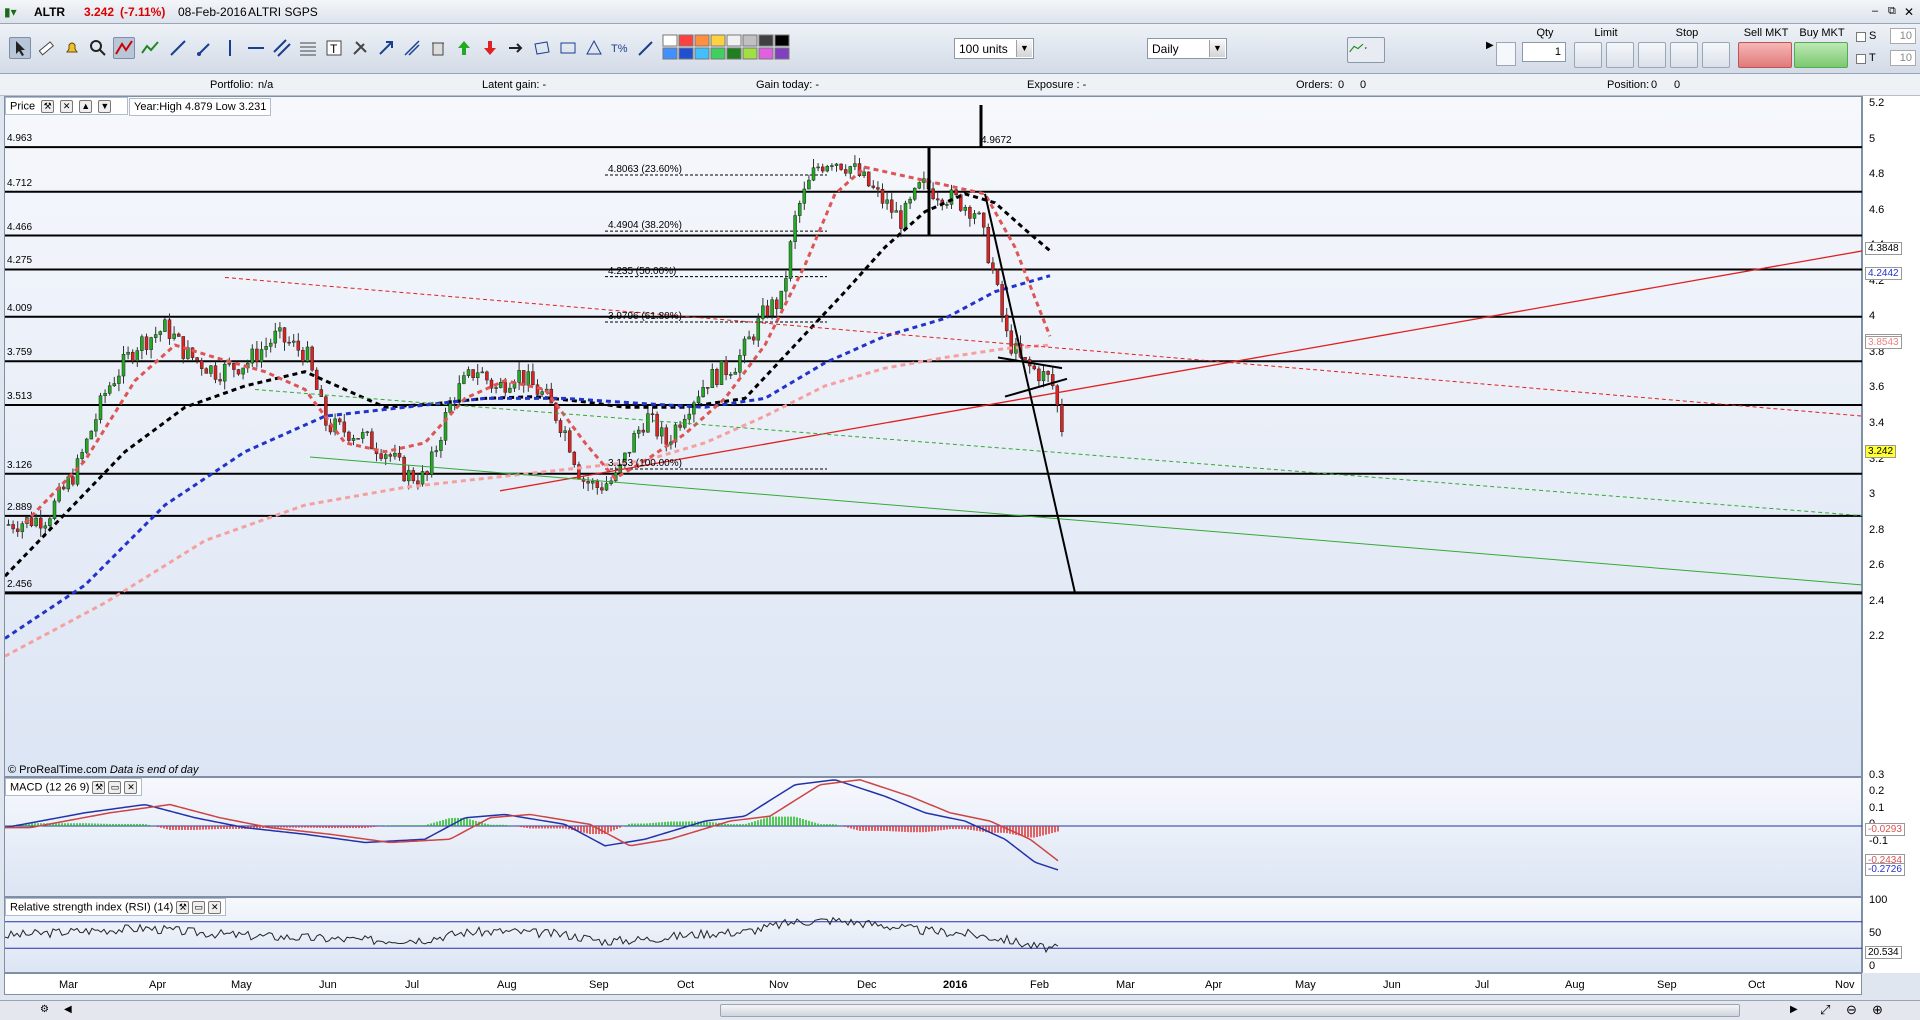 Image resolution: width=1920 pixels, height=1020 pixels. What do you see at coordinates (1544, 52) in the screenshot?
I see `qty-input: 1` at bounding box center [1544, 52].